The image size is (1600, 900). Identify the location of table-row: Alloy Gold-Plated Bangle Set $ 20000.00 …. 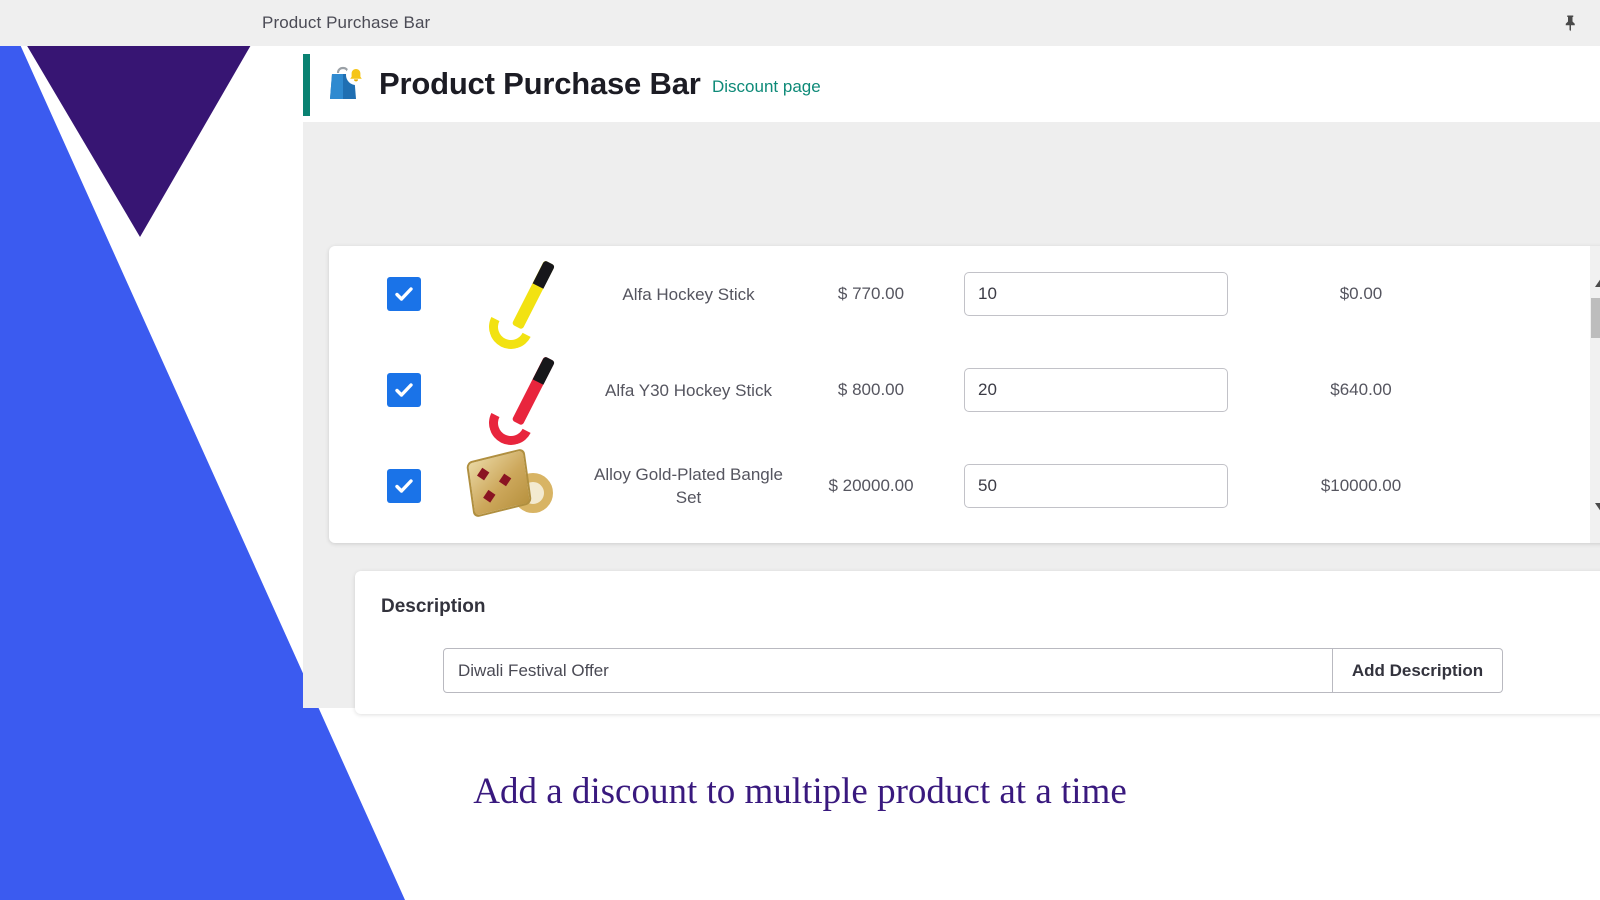
(964, 486).